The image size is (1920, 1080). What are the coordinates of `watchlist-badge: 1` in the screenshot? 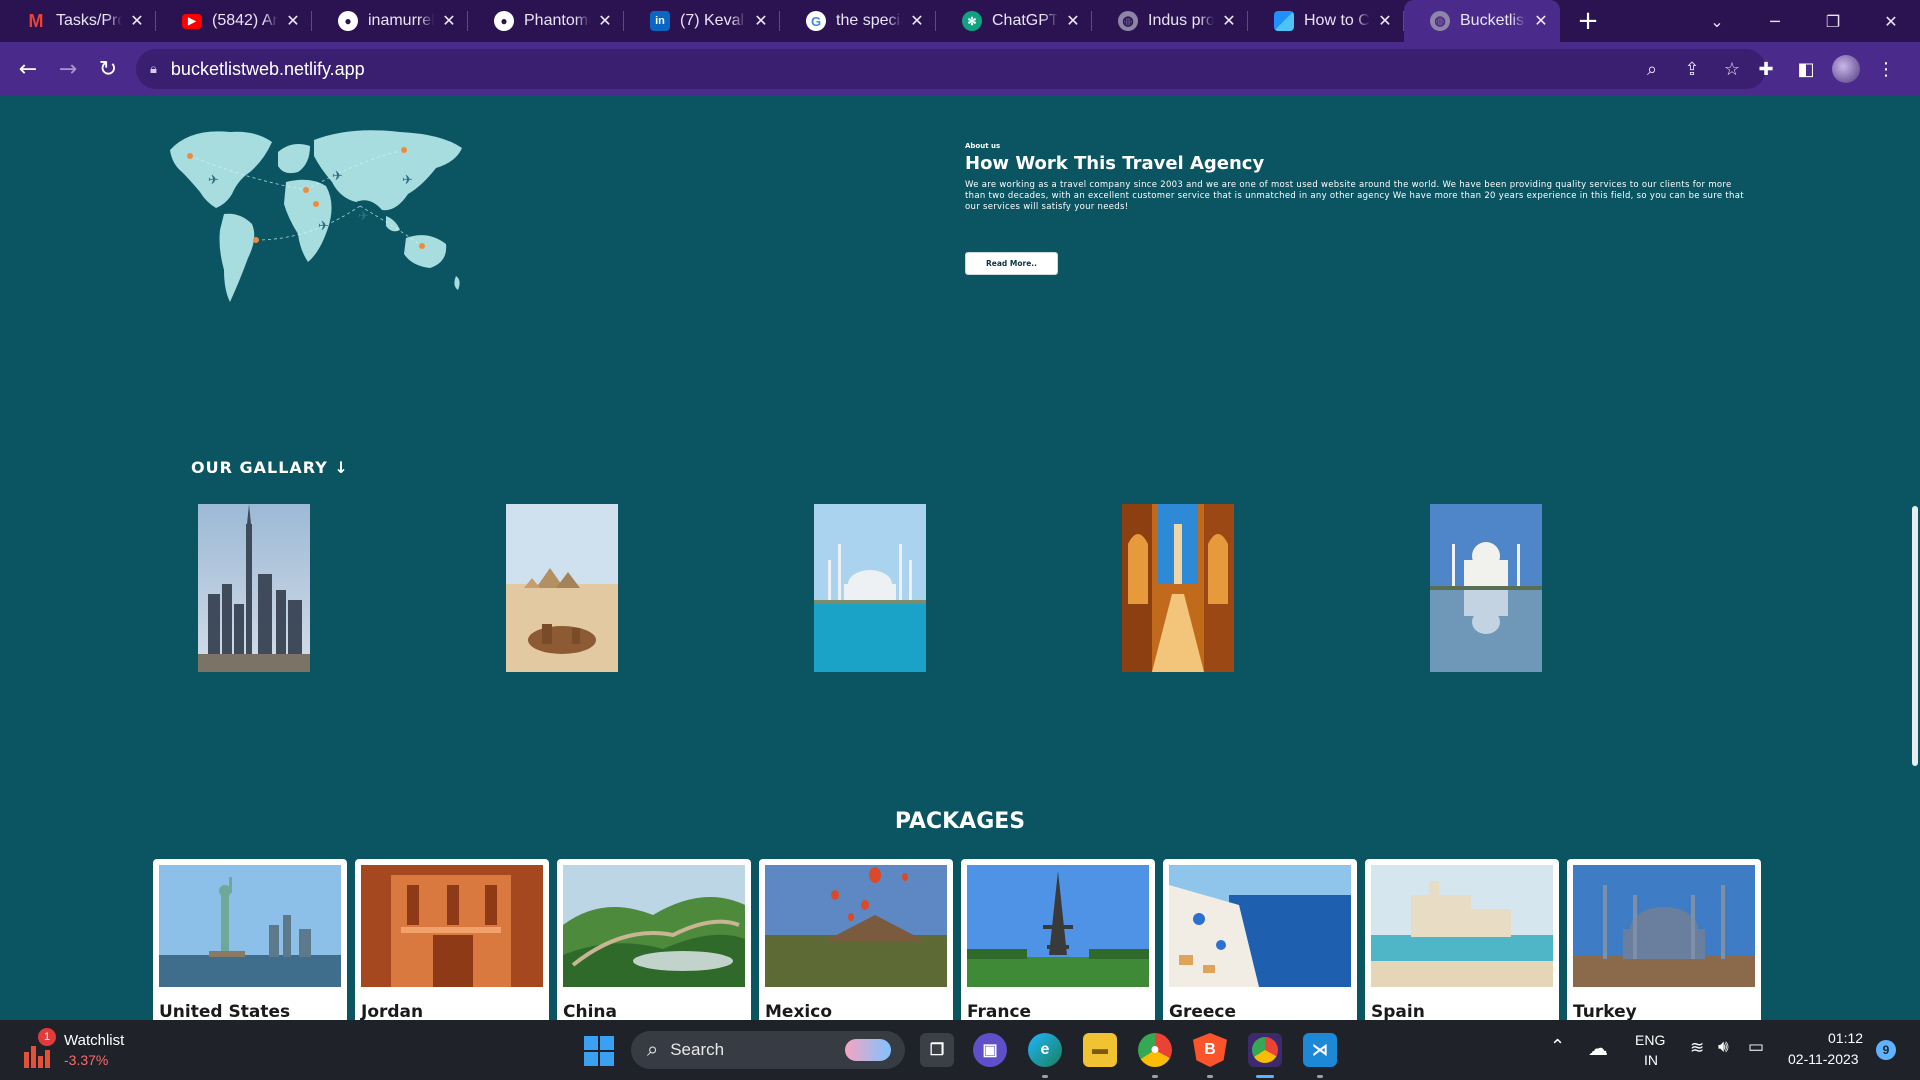 It's located at (47, 1037).